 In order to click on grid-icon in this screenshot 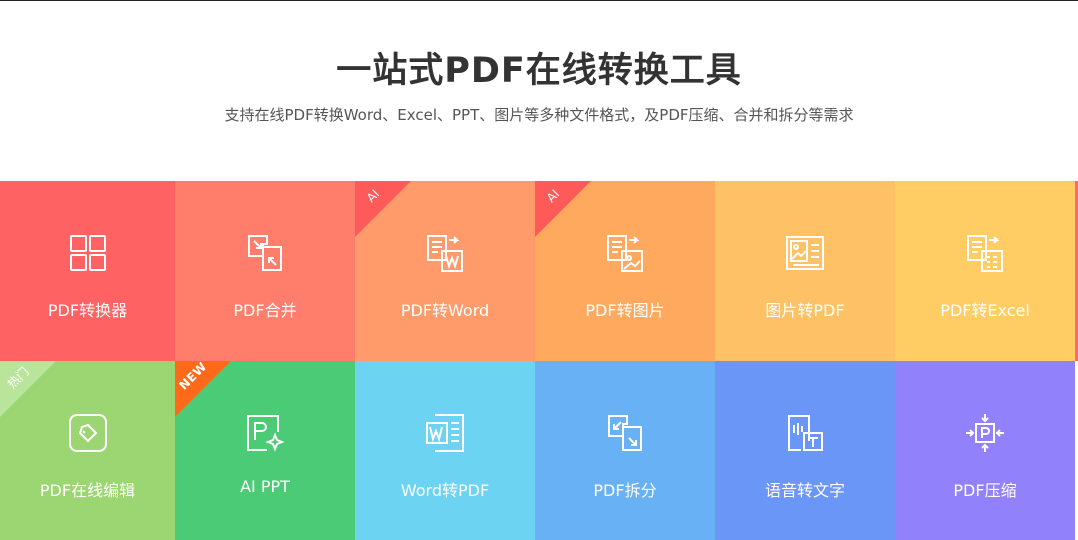, I will do `click(88, 253)`.